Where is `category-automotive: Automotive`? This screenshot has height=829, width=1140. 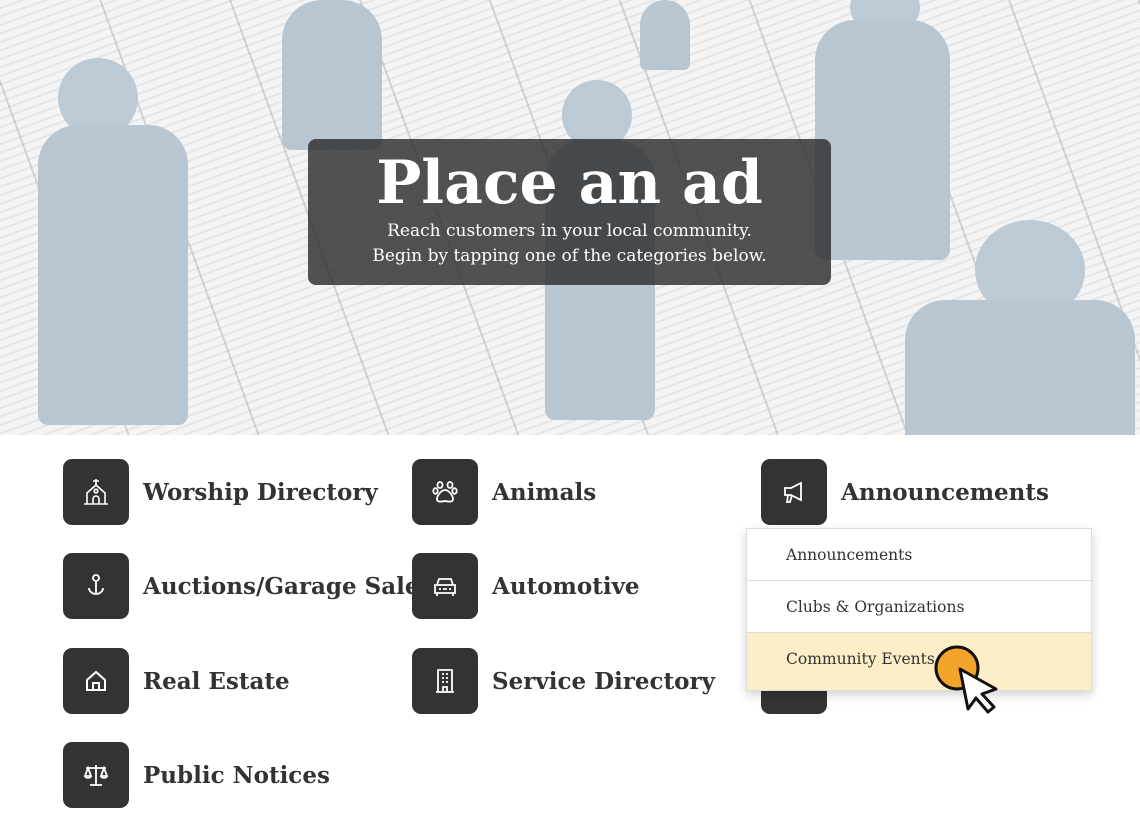
category-automotive: Automotive is located at coordinates (526, 586).